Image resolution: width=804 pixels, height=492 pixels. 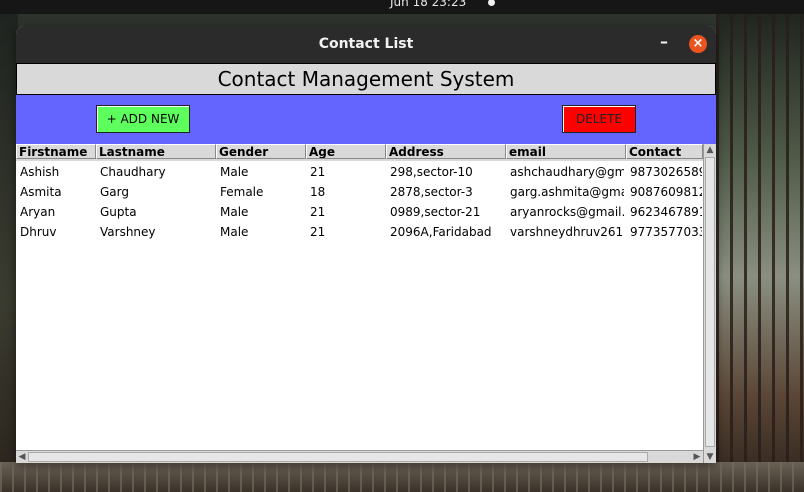 I want to click on vertical-scroll-thumb, so click(x=710, y=302).